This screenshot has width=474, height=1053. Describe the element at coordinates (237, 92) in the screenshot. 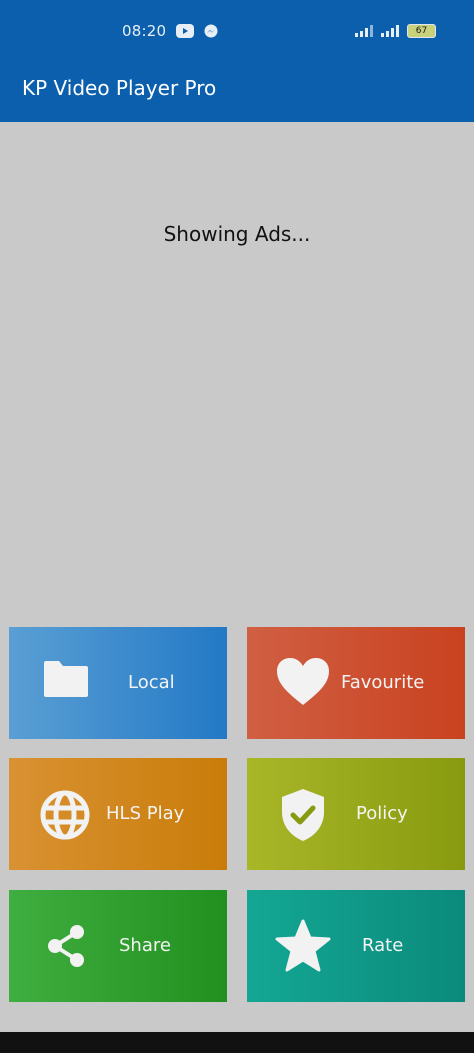

I see `app-bar: KP Video Player Pro` at that location.